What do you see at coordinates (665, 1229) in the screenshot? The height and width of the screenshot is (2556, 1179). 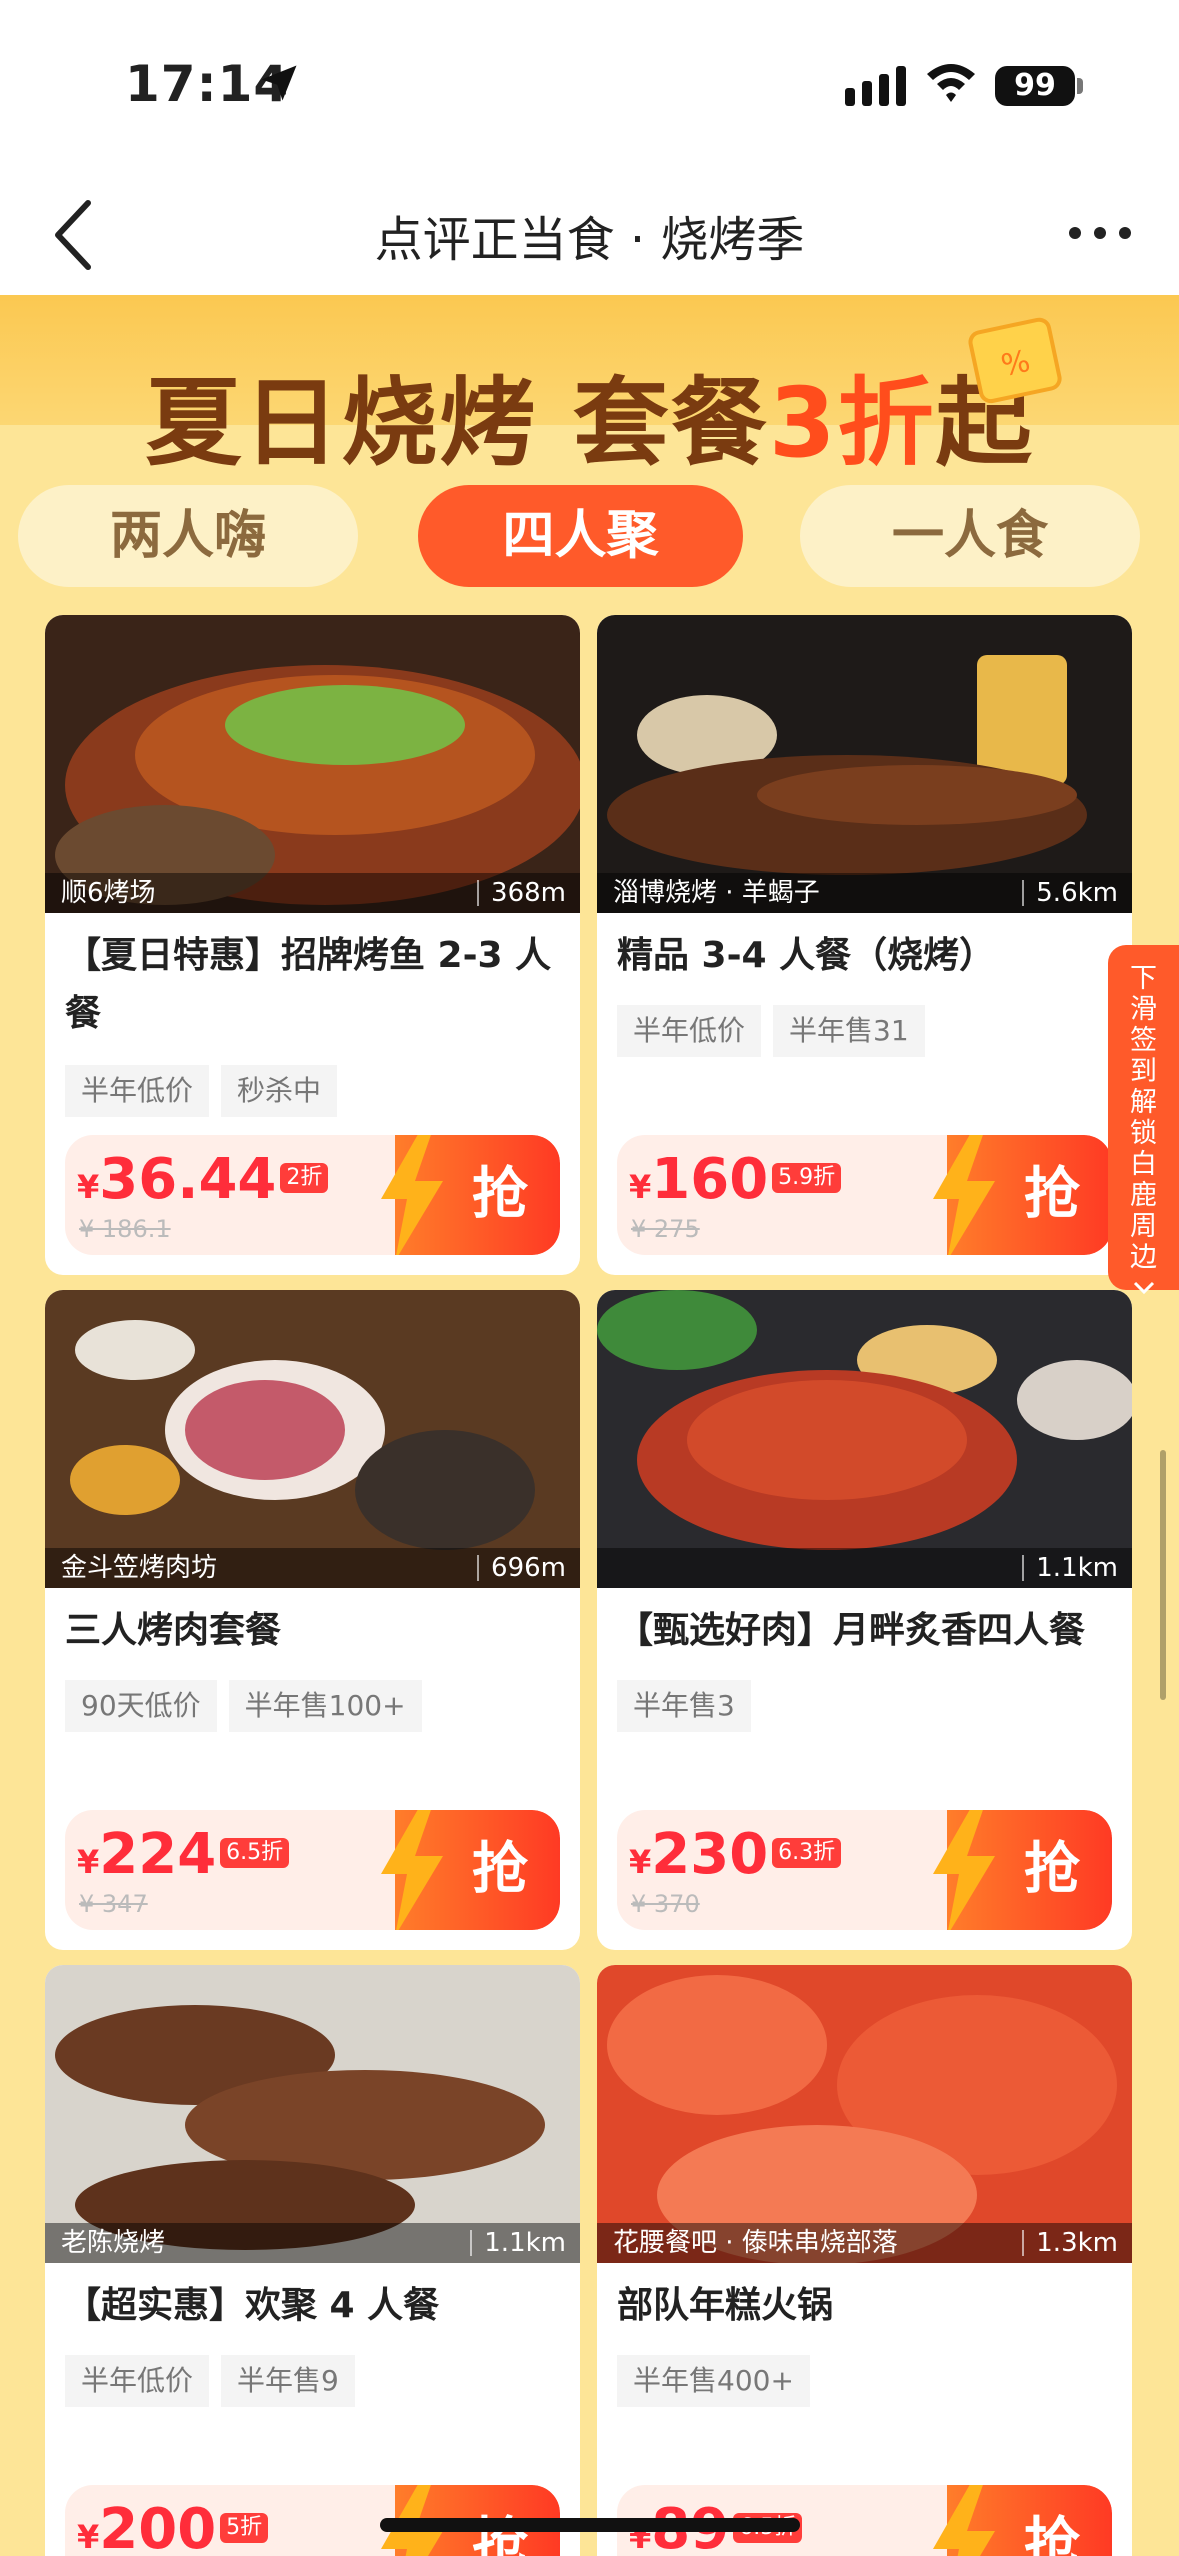 I see `original-price: ¥ 275` at bounding box center [665, 1229].